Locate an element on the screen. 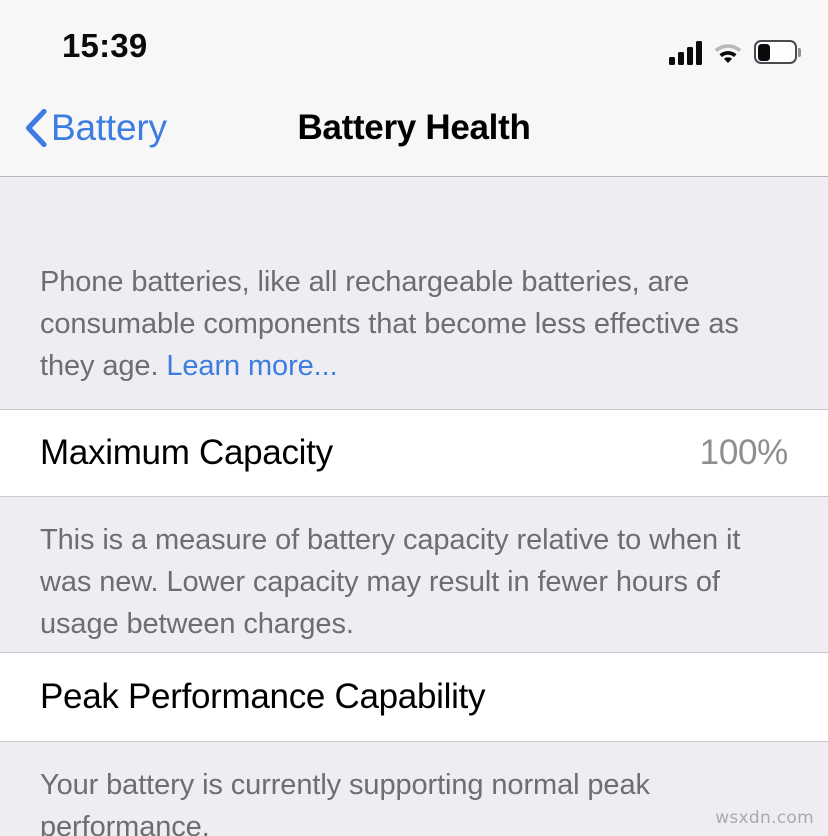  navigation-bar: Battery Battery Health is located at coordinates (414, 128).